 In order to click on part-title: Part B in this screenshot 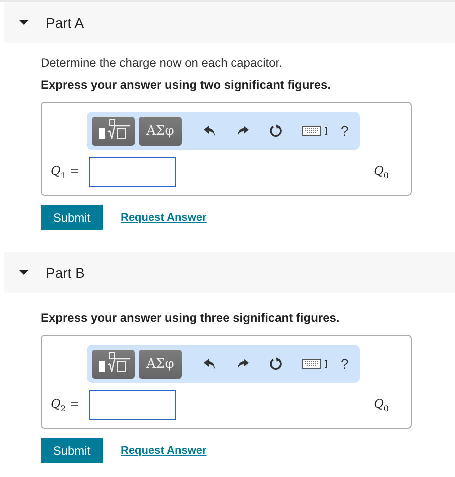, I will do `click(65, 272)`.